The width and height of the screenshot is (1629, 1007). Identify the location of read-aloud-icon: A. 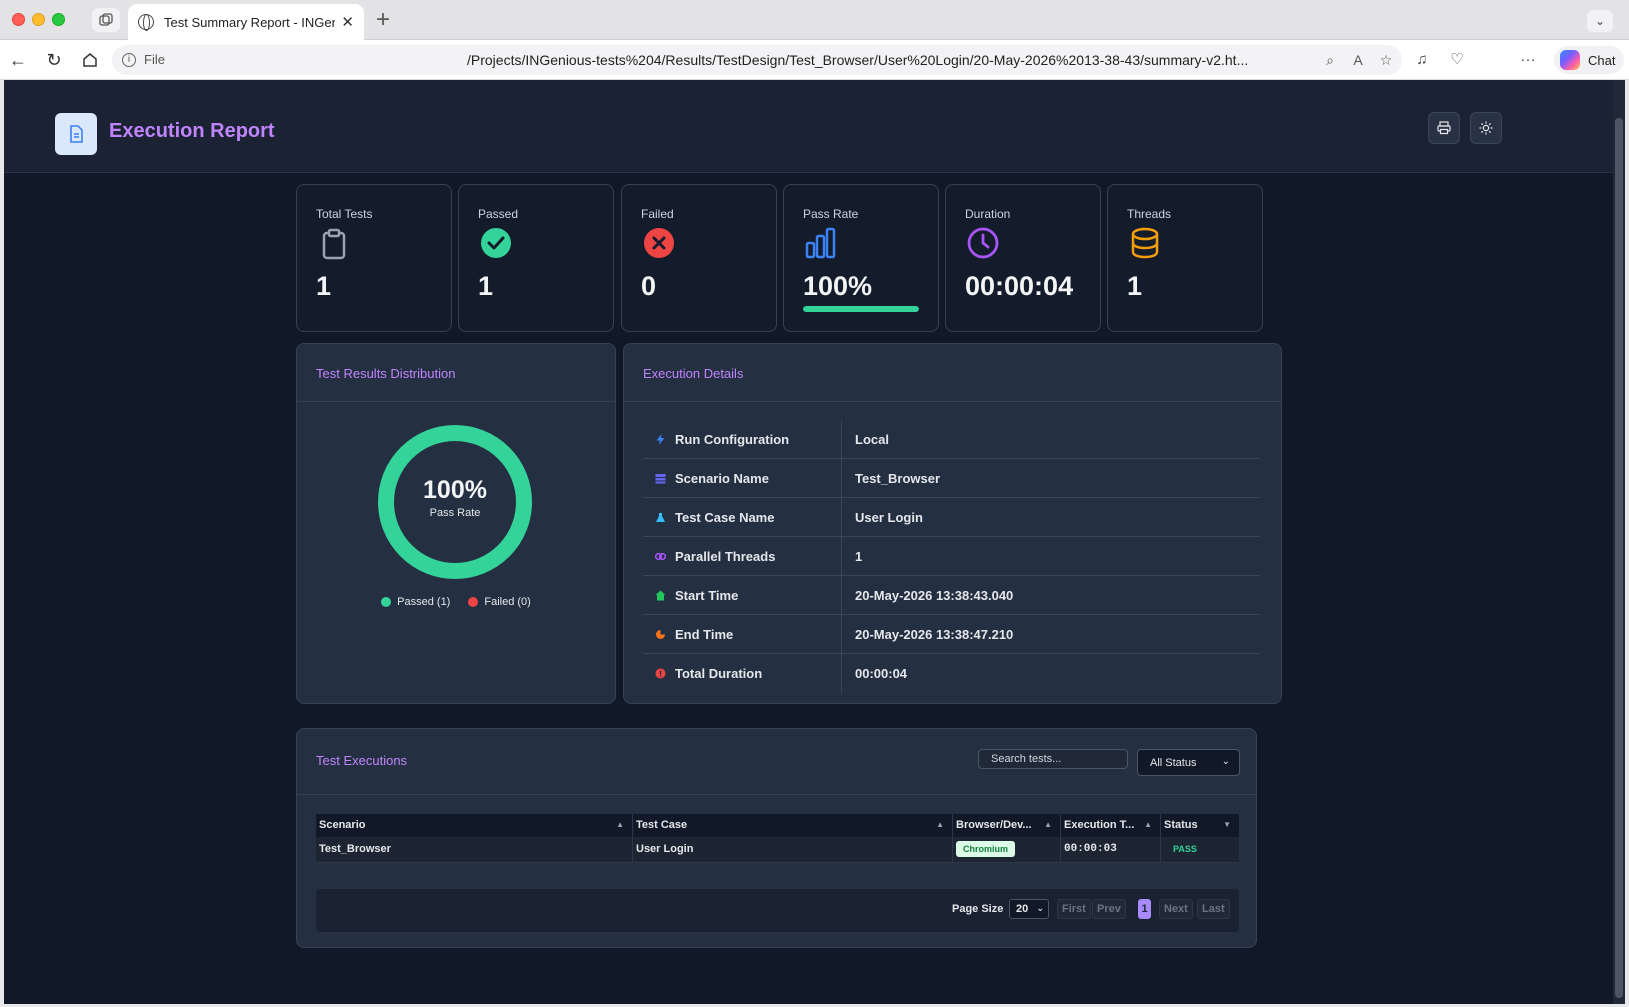
(1358, 60).